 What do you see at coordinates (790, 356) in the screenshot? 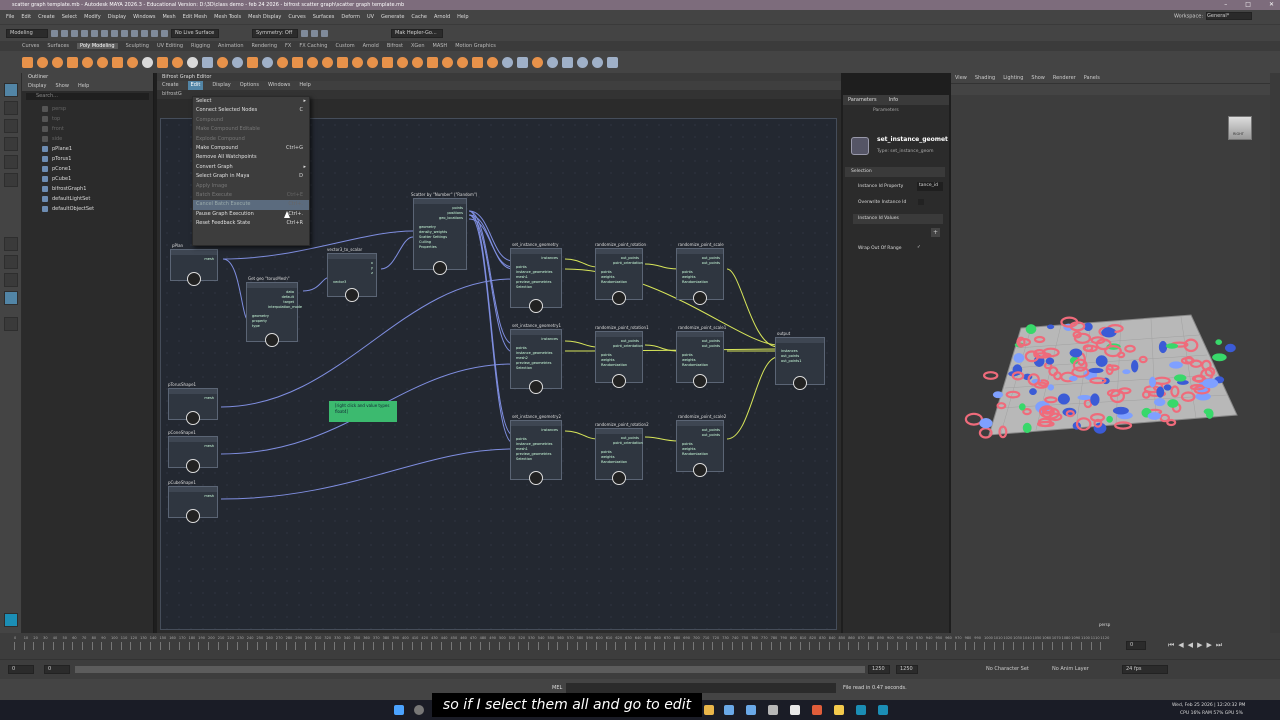
I see `node-input-port: out_points` at bounding box center [790, 356].